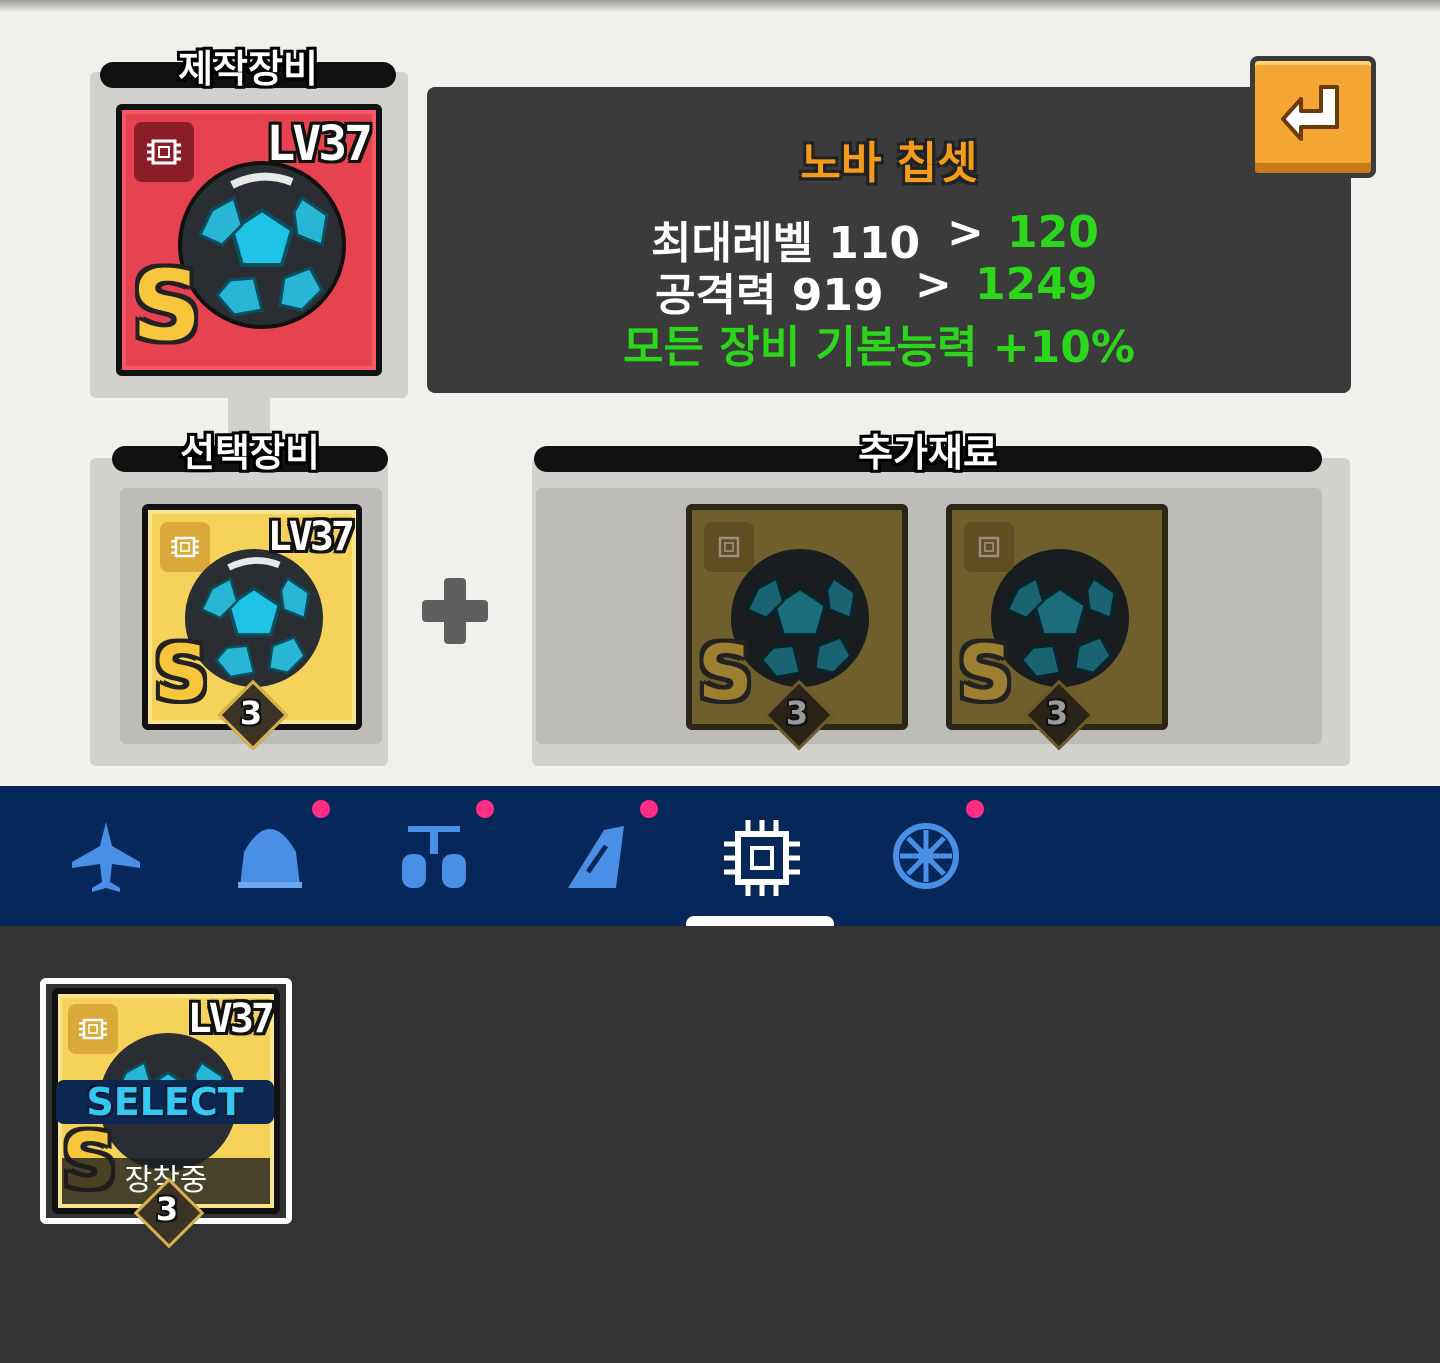  I want to click on tab-wing, so click(598, 856).